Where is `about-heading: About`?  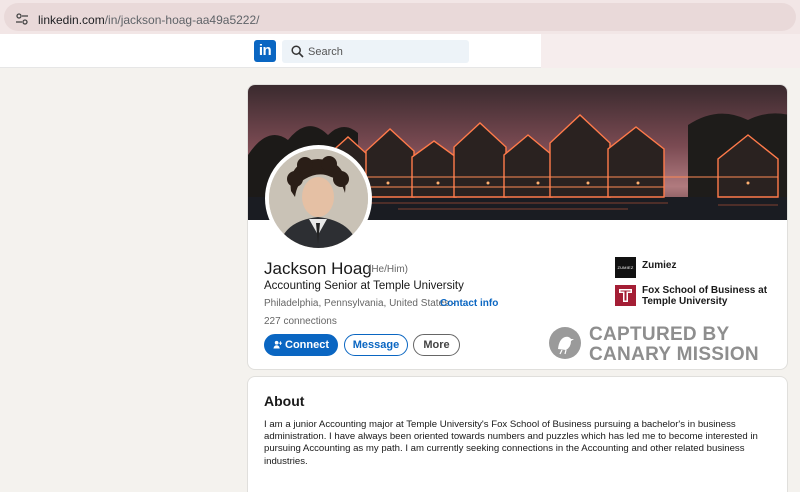
about-heading: About is located at coordinates (284, 401).